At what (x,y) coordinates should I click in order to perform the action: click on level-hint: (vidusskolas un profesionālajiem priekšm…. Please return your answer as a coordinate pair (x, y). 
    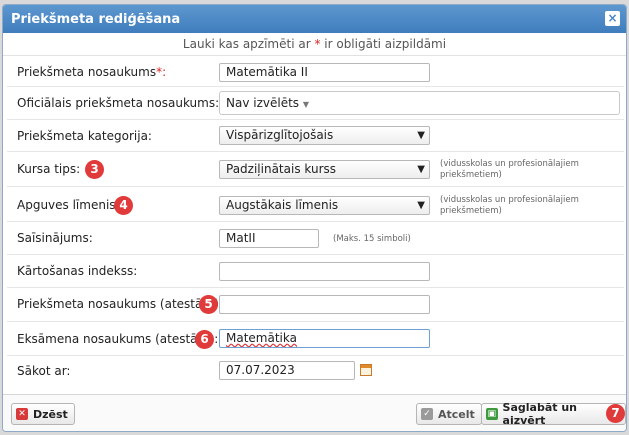
    Looking at the image, I should click on (509, 205).